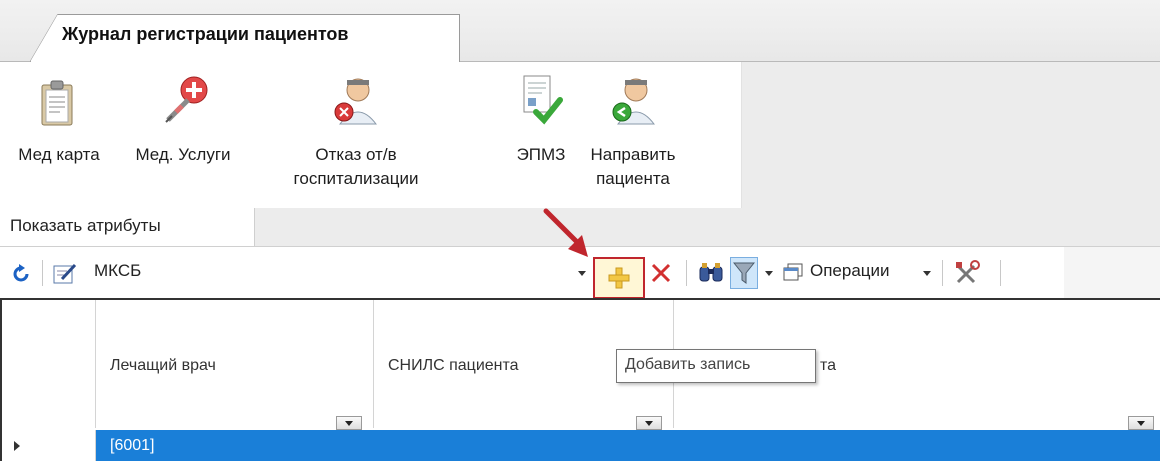 The height and width of the screenshot is (461, 1160). Describe the element at coordinates (183, 137) in the screenshot. I see `medical-services-button: Мед. Услуги` at that location.